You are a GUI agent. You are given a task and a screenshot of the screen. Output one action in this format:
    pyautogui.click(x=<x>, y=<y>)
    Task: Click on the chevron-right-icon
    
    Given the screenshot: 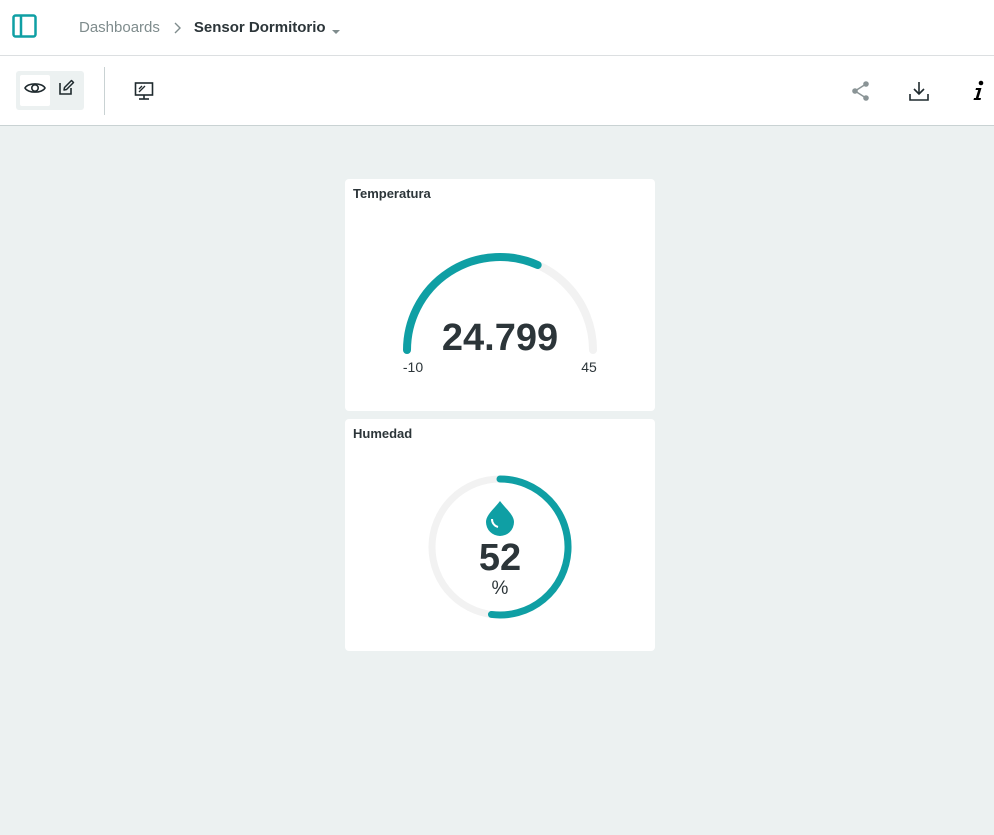 What is the action you would take?
    pyautogui.click(x=177, y=27)
    